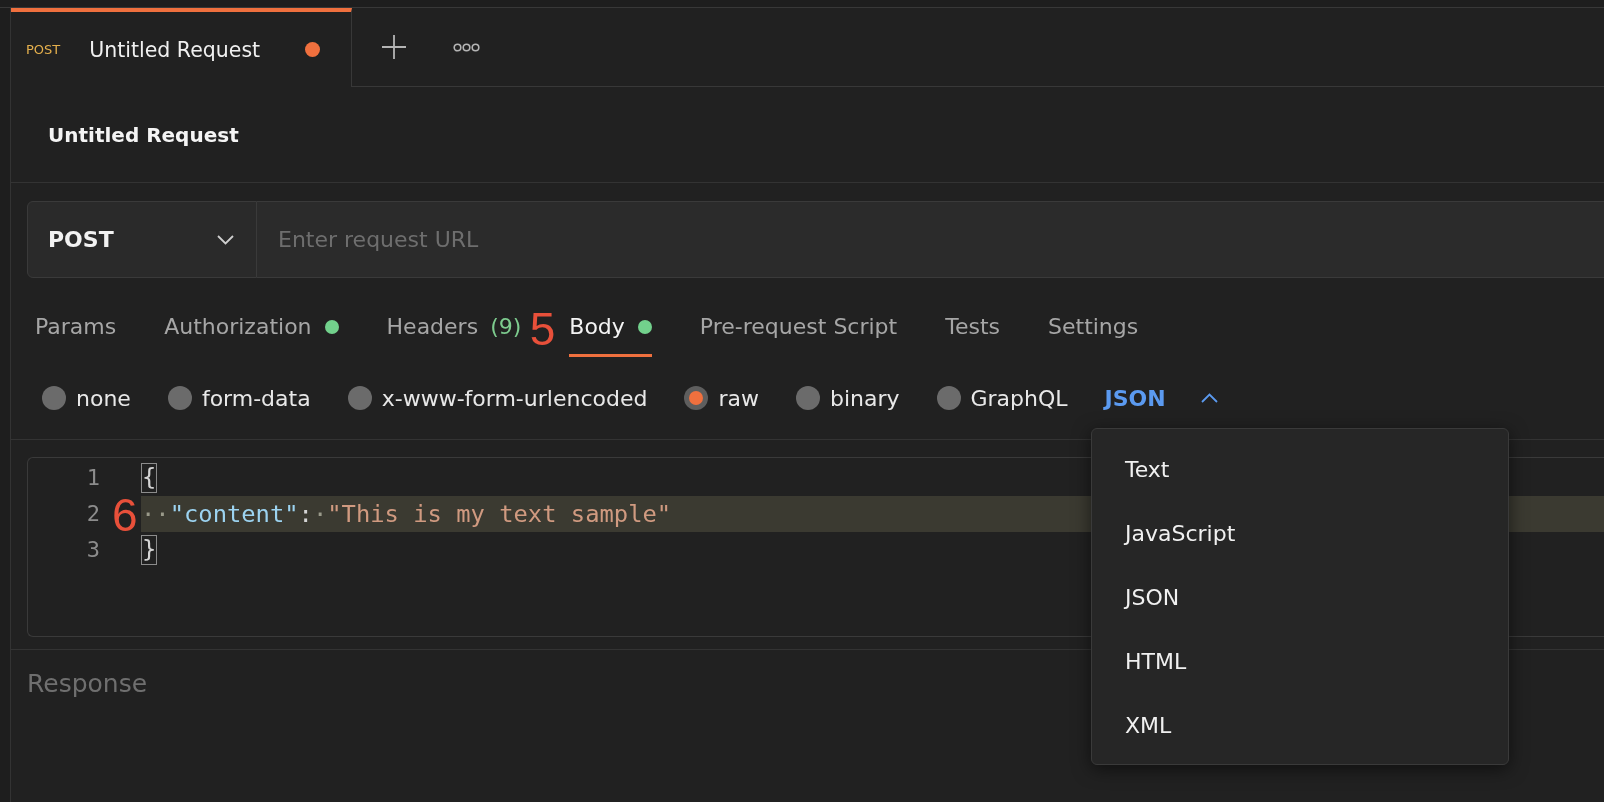 This screenshot has height=802, width=1604. I want to click on line-number: 3, so click(92, 550).